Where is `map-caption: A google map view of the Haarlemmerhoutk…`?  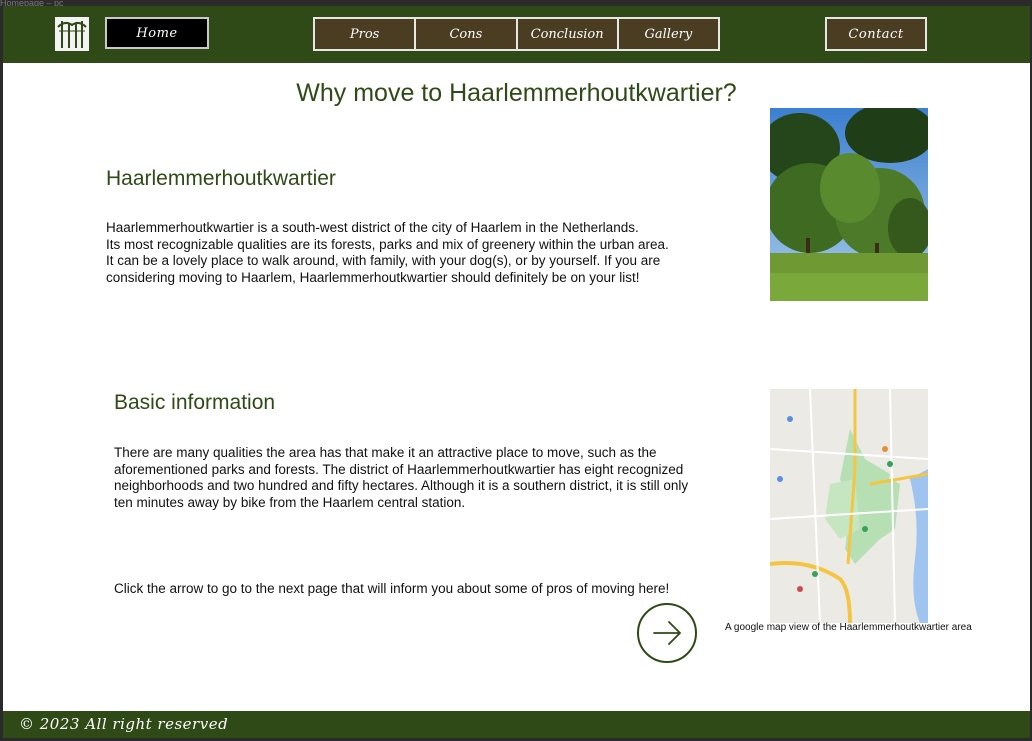
map-caption: A google map view of the Haarlemmerhoutk… is located at coordinates (848, 627).